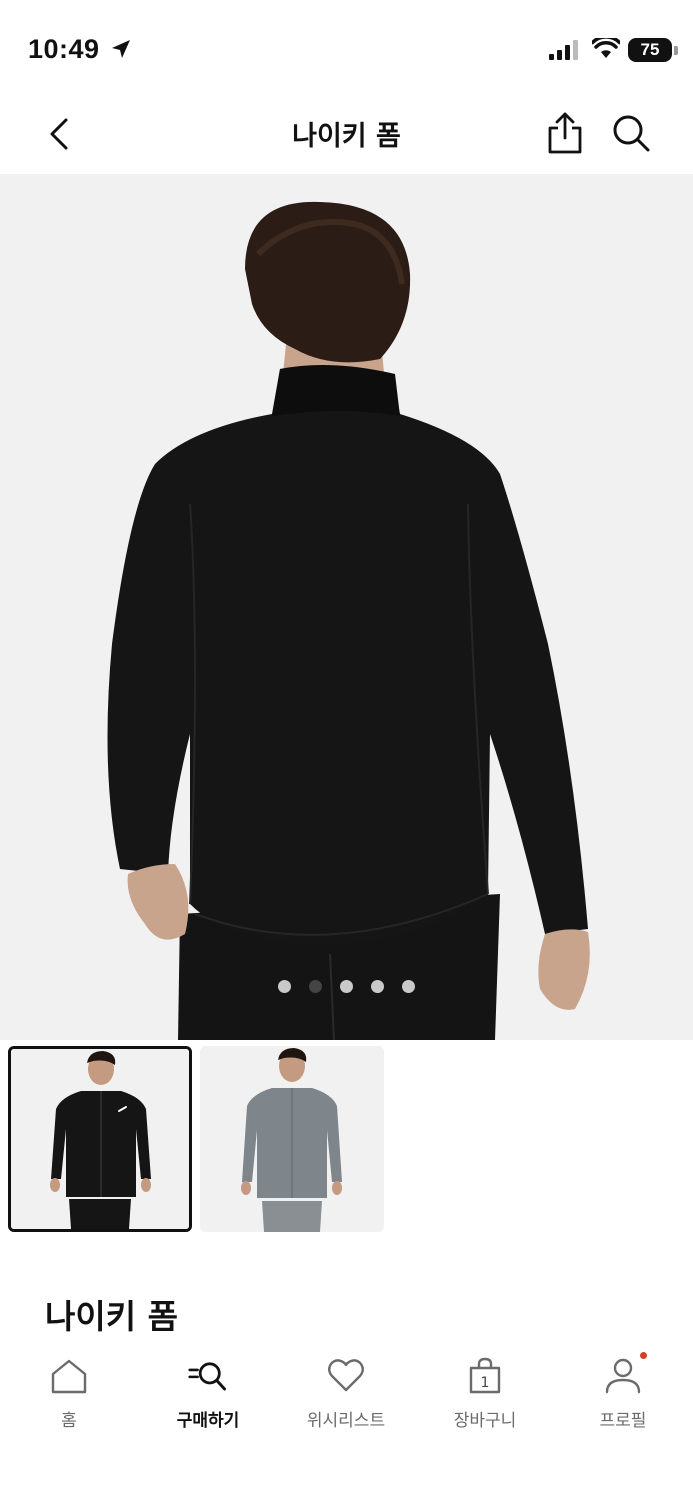  I want to click on tab-wishlist: 위시리스트, so click(346, 1395).